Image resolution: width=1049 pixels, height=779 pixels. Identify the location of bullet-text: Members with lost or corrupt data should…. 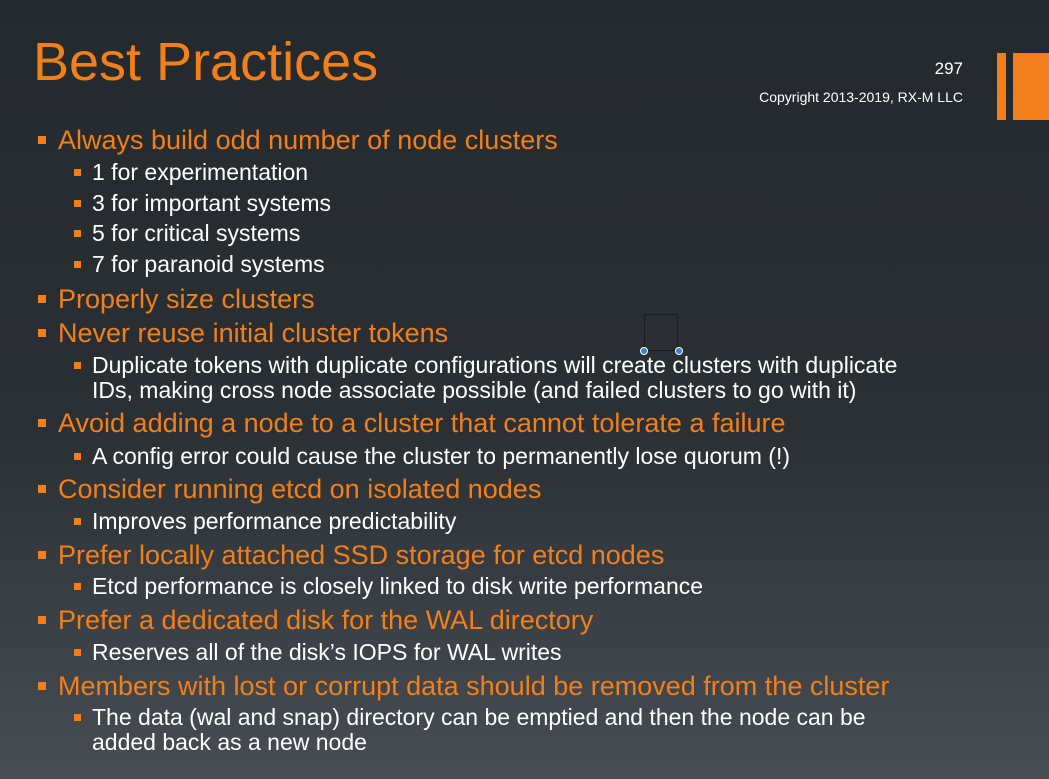
(474, 686).